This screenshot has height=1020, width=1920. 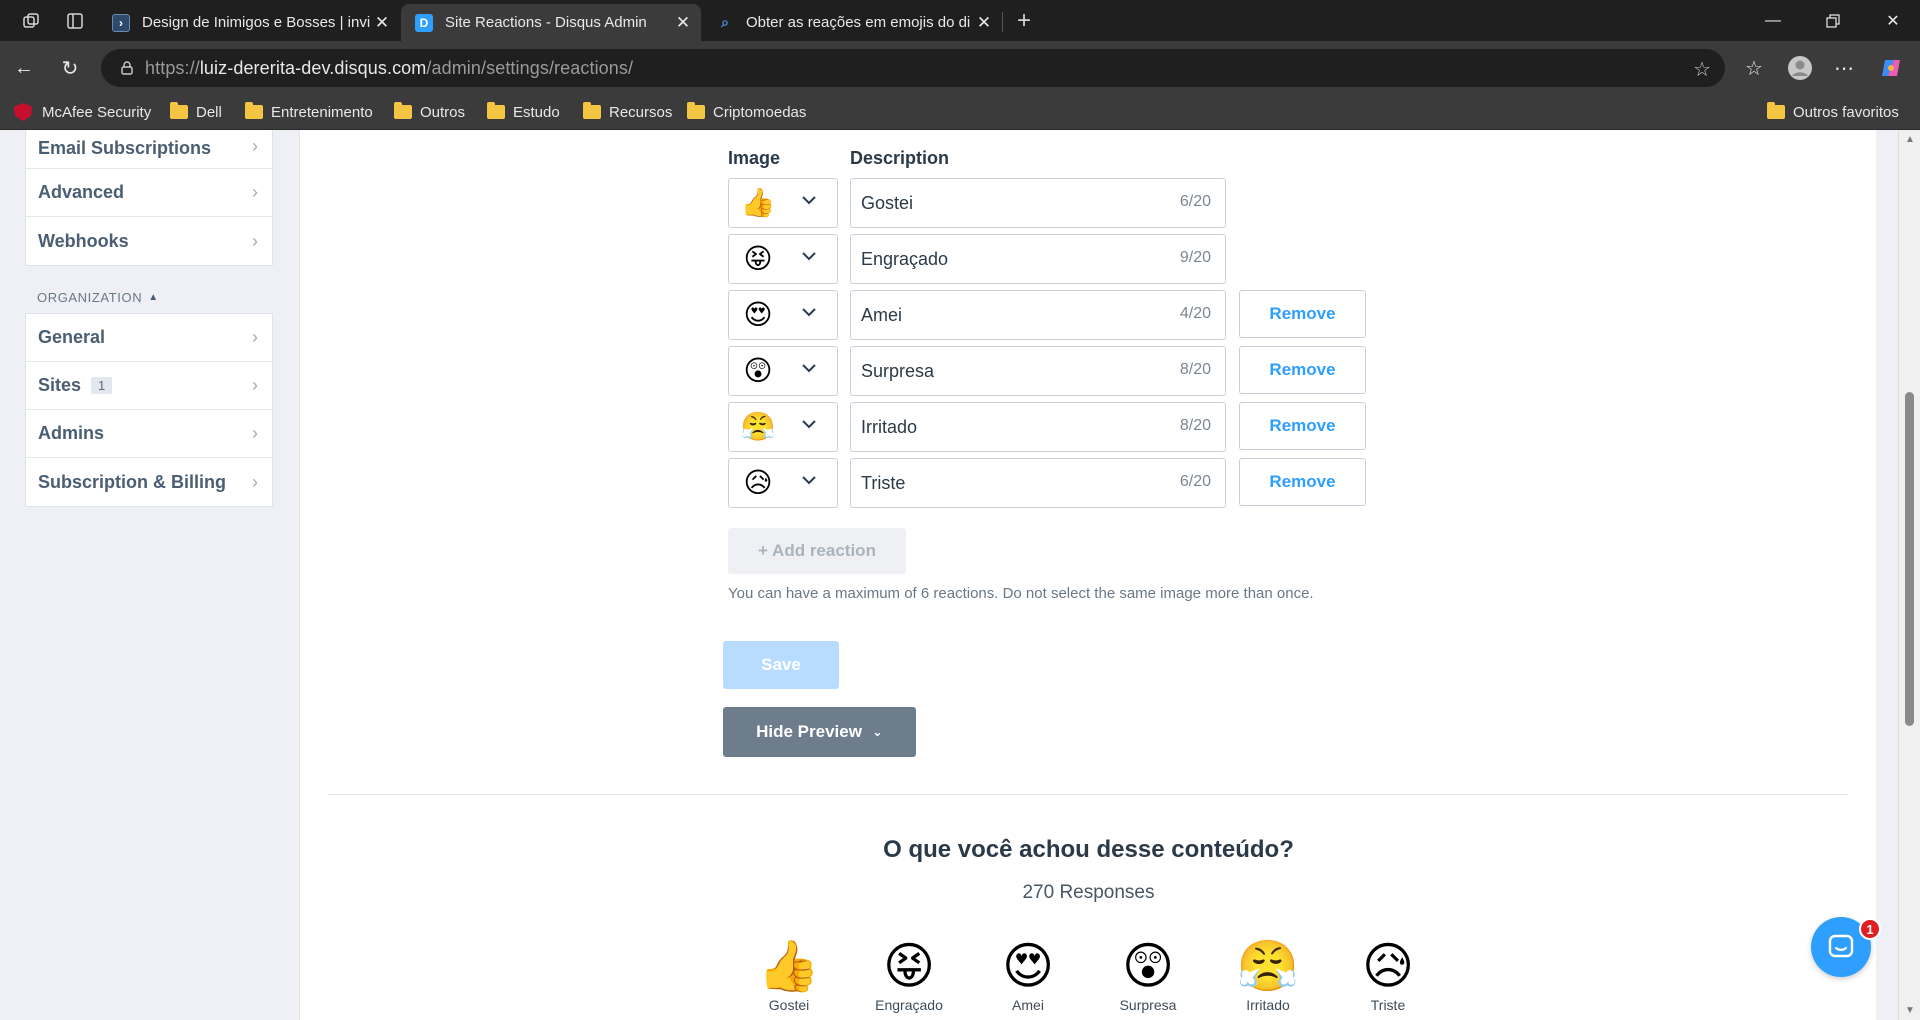 I want to click on restore-icon, so click(x=1833, y=21).